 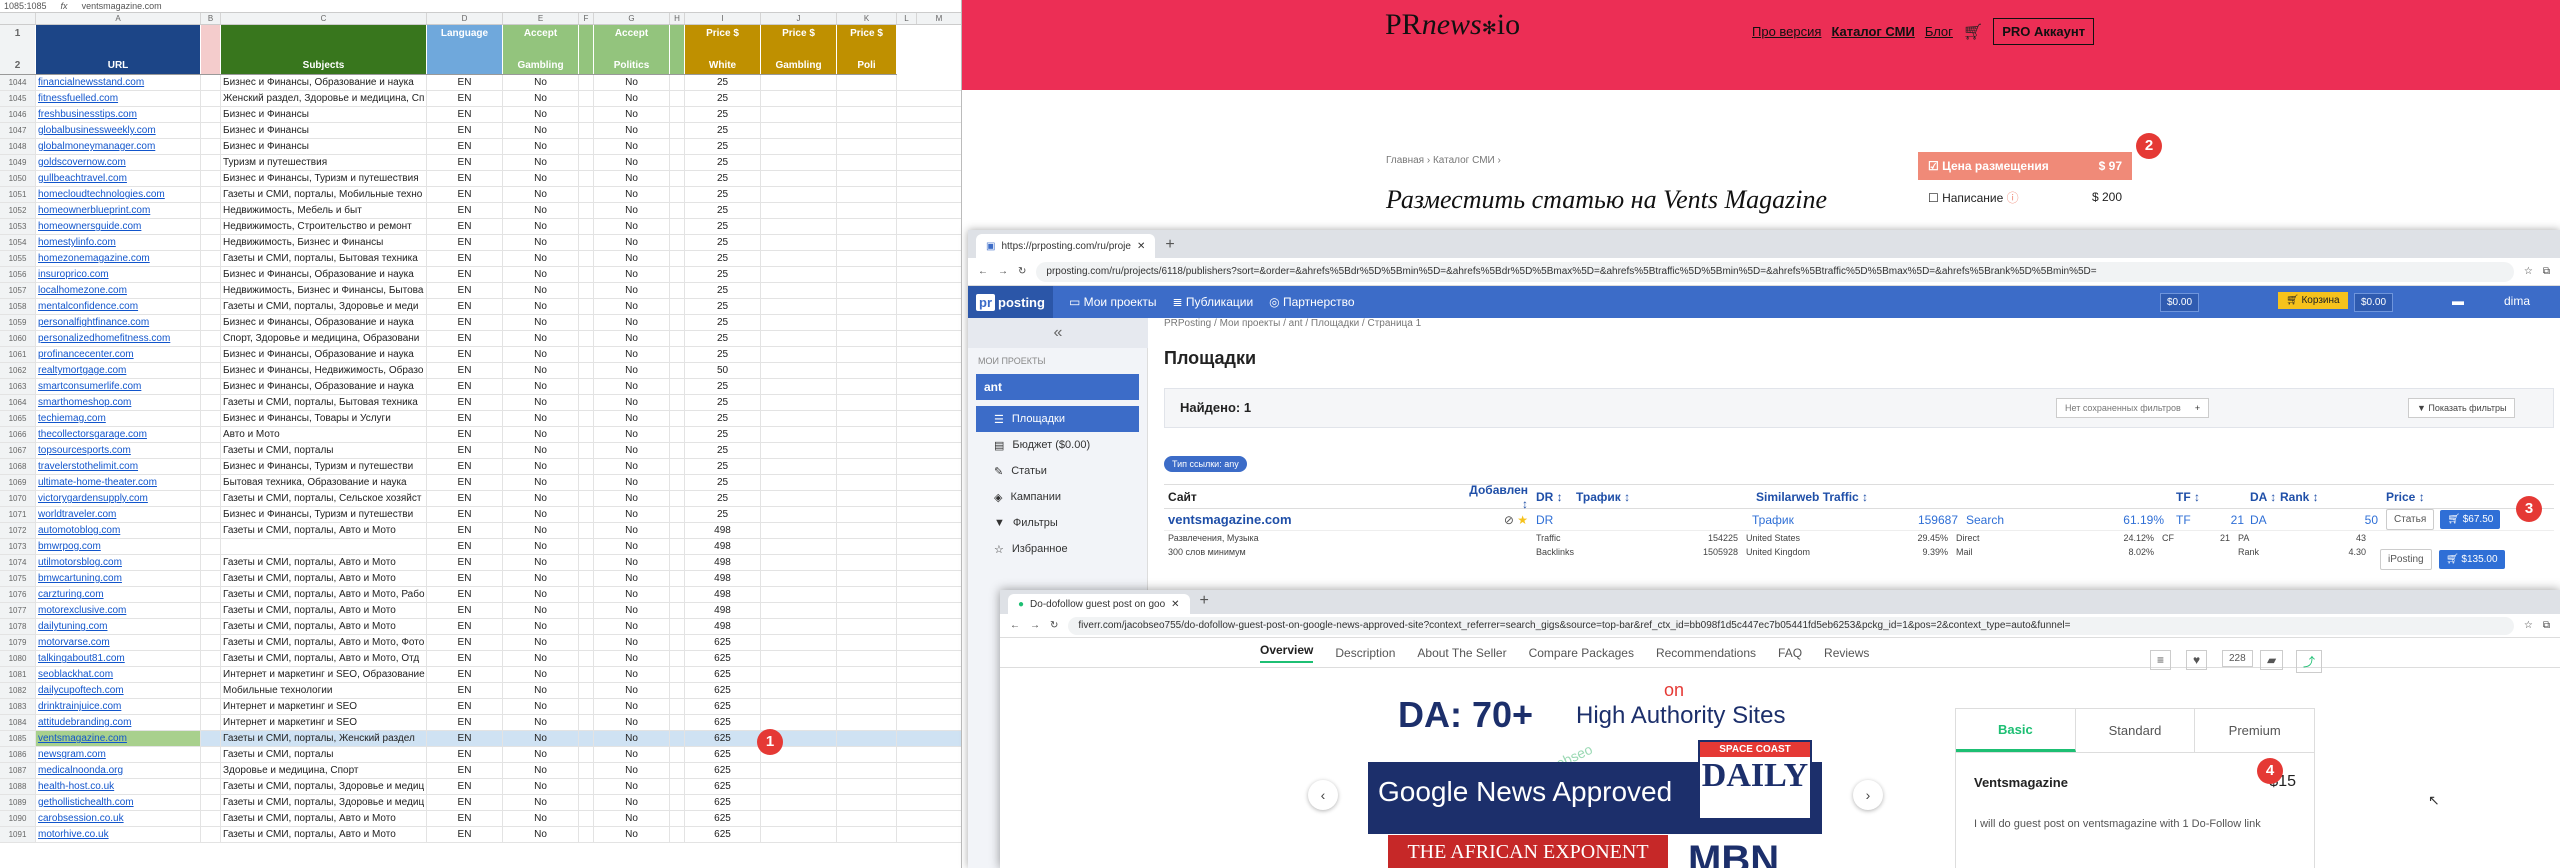 What do you see at coordinates (18, 354) in the screenshot?
I see `row-number: 1061` at bounding box center [18, 354].